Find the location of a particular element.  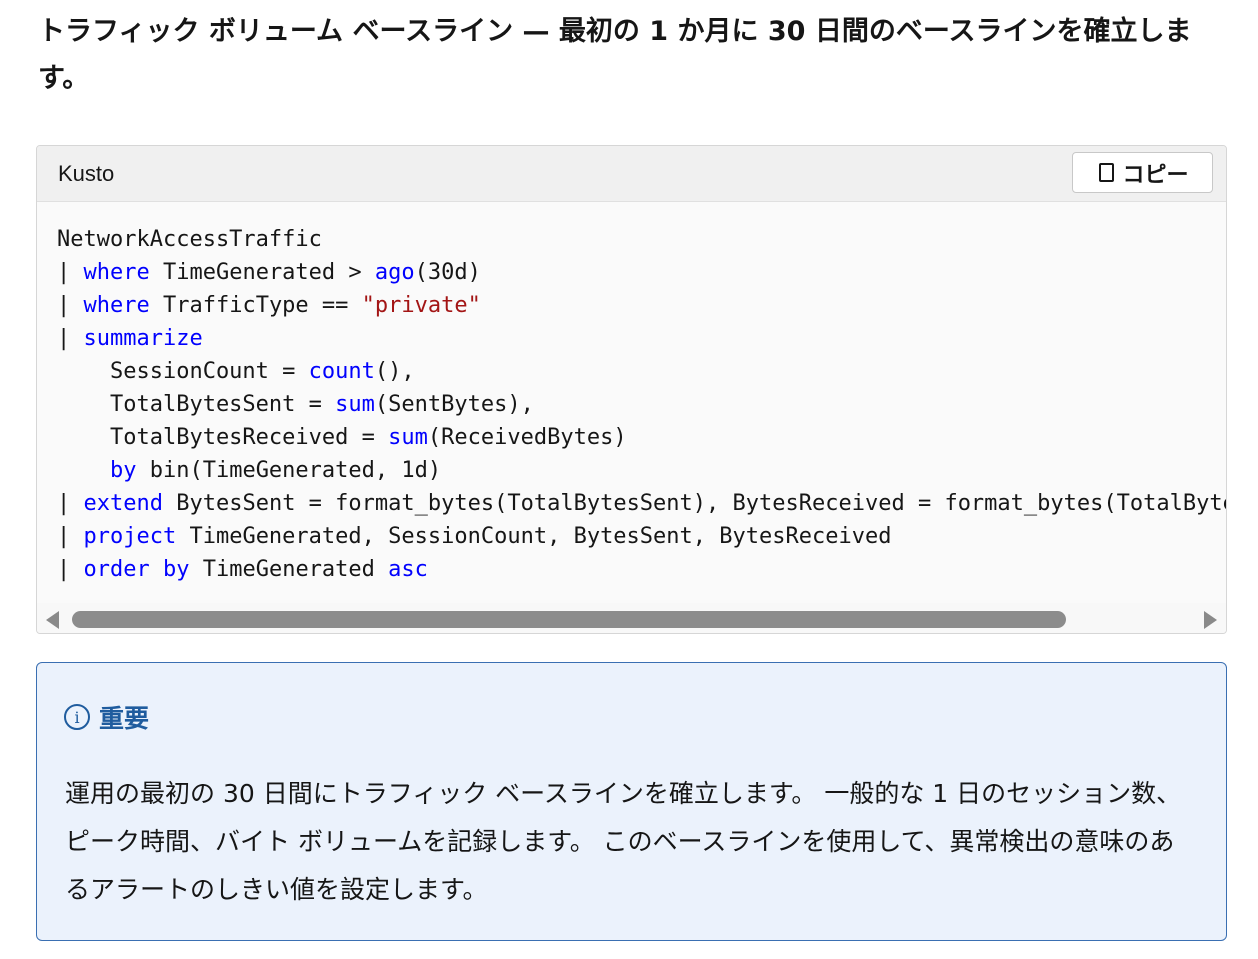

code-token: NetworkAccessTraffic is located at coordinates (189, 239).